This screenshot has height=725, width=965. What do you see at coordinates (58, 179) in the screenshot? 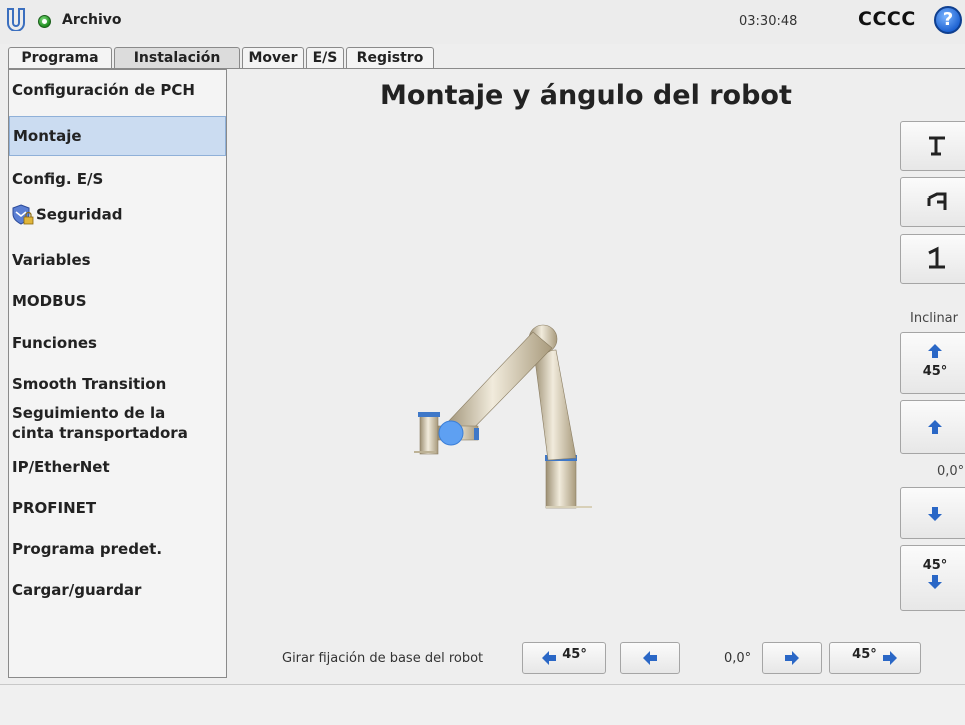
I see `sidebar-item-label: Config. E/S` at bounding box center [58, 179].